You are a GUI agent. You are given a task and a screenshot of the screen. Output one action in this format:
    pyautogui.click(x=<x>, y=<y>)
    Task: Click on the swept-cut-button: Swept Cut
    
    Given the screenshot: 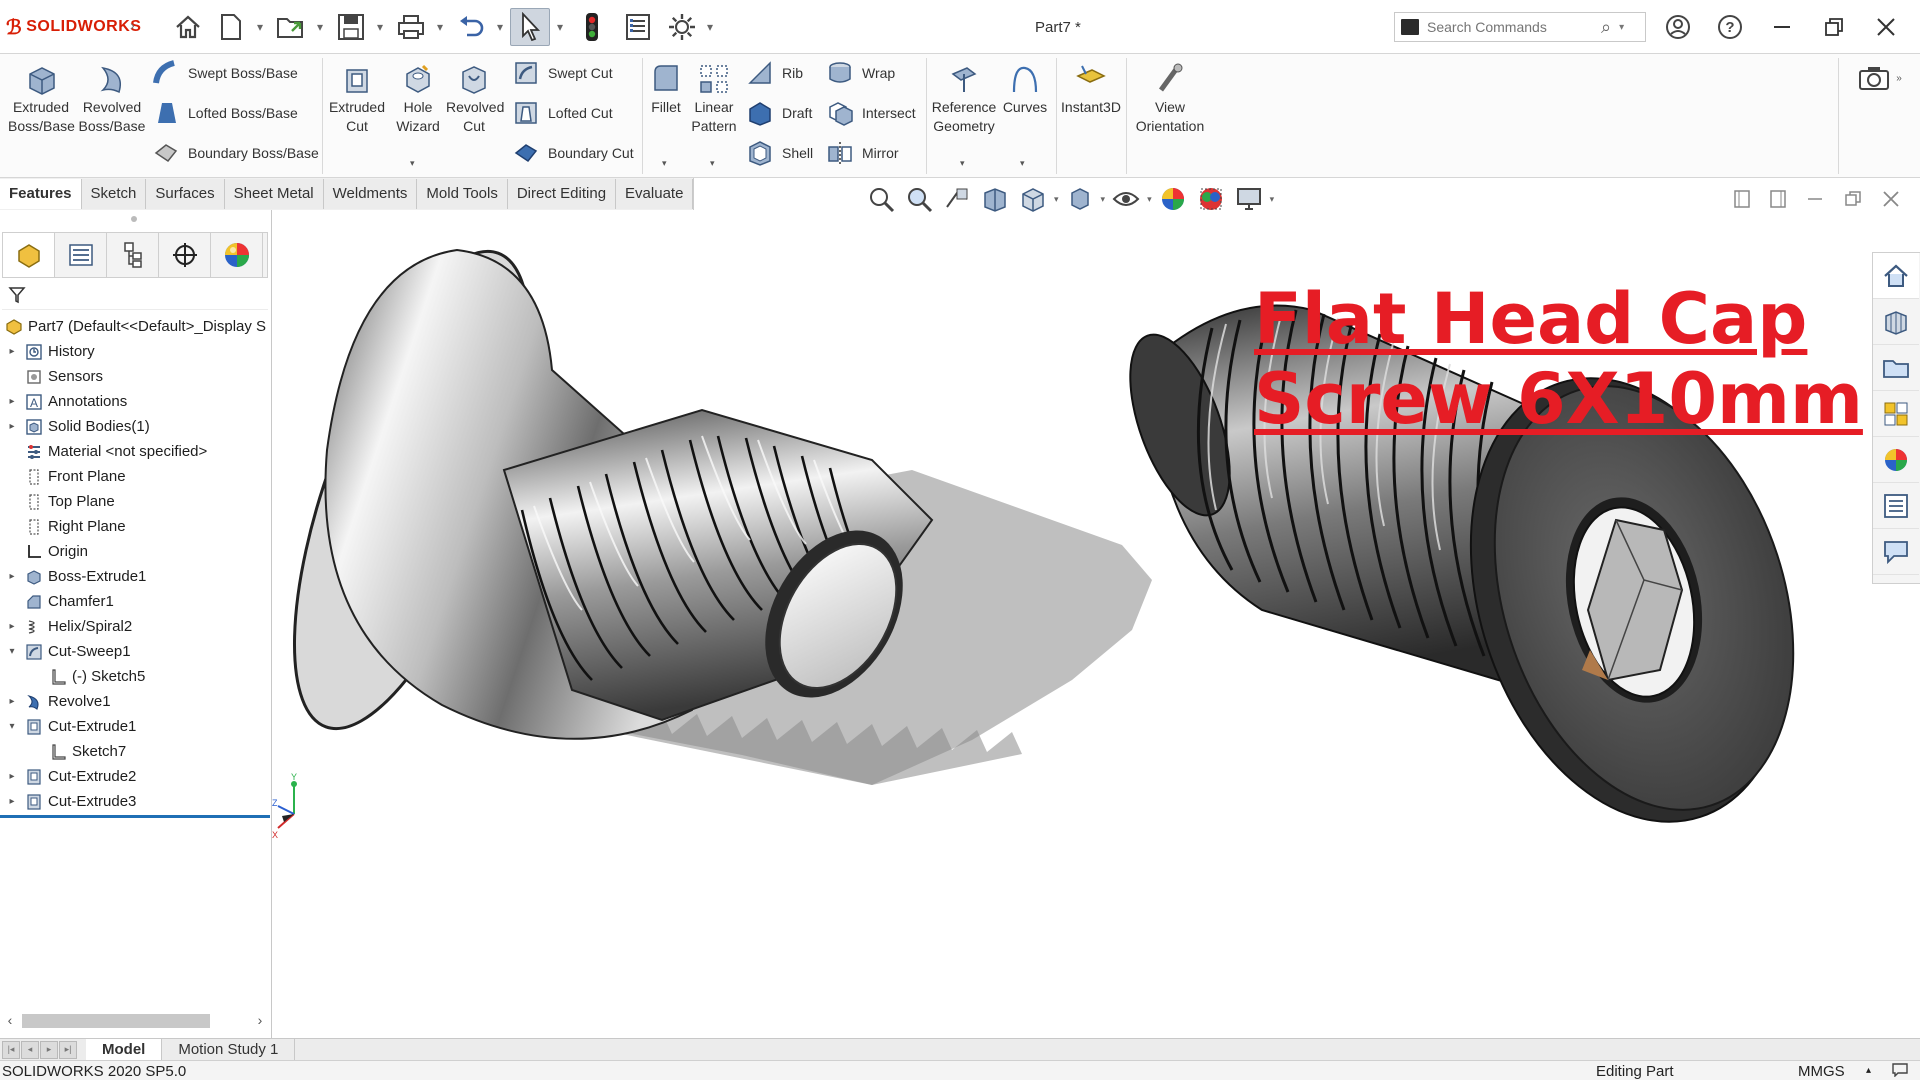 What is the action you would take?
    pyautogui.click(x=562, y=73)
    